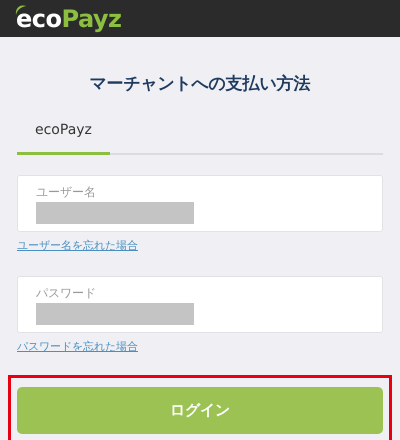 This screenshot has width=400, height=440. Describe the element at coordinates (21, 10) in the screenshot. I see `swoosh-icon` at that location.